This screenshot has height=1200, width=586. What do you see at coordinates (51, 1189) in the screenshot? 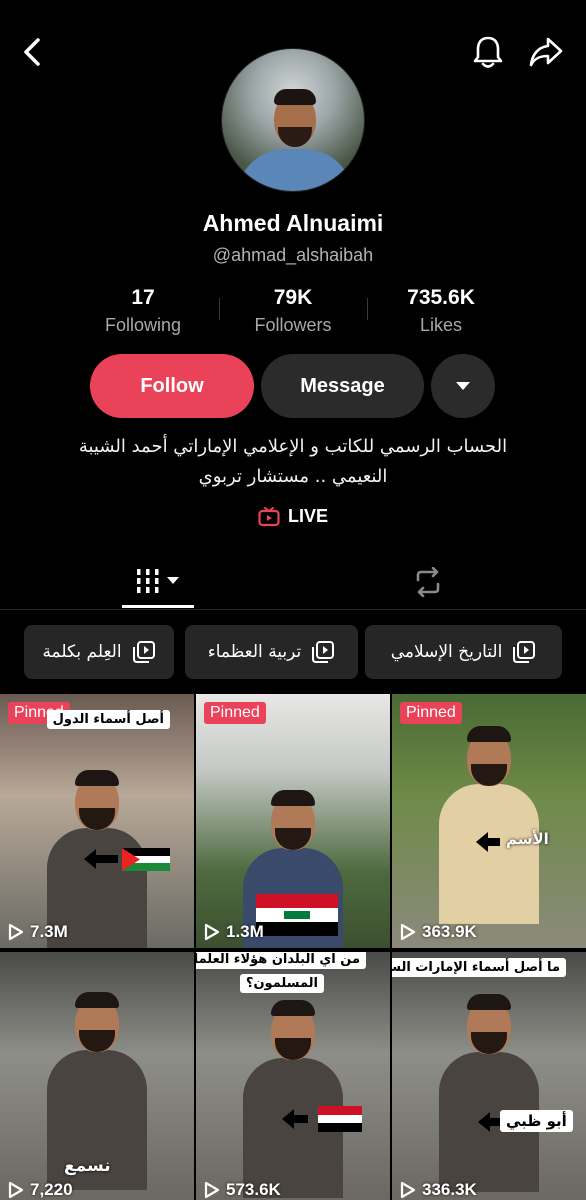
I see `view-count-value: 7,220` at bounding box center [51, 1189].